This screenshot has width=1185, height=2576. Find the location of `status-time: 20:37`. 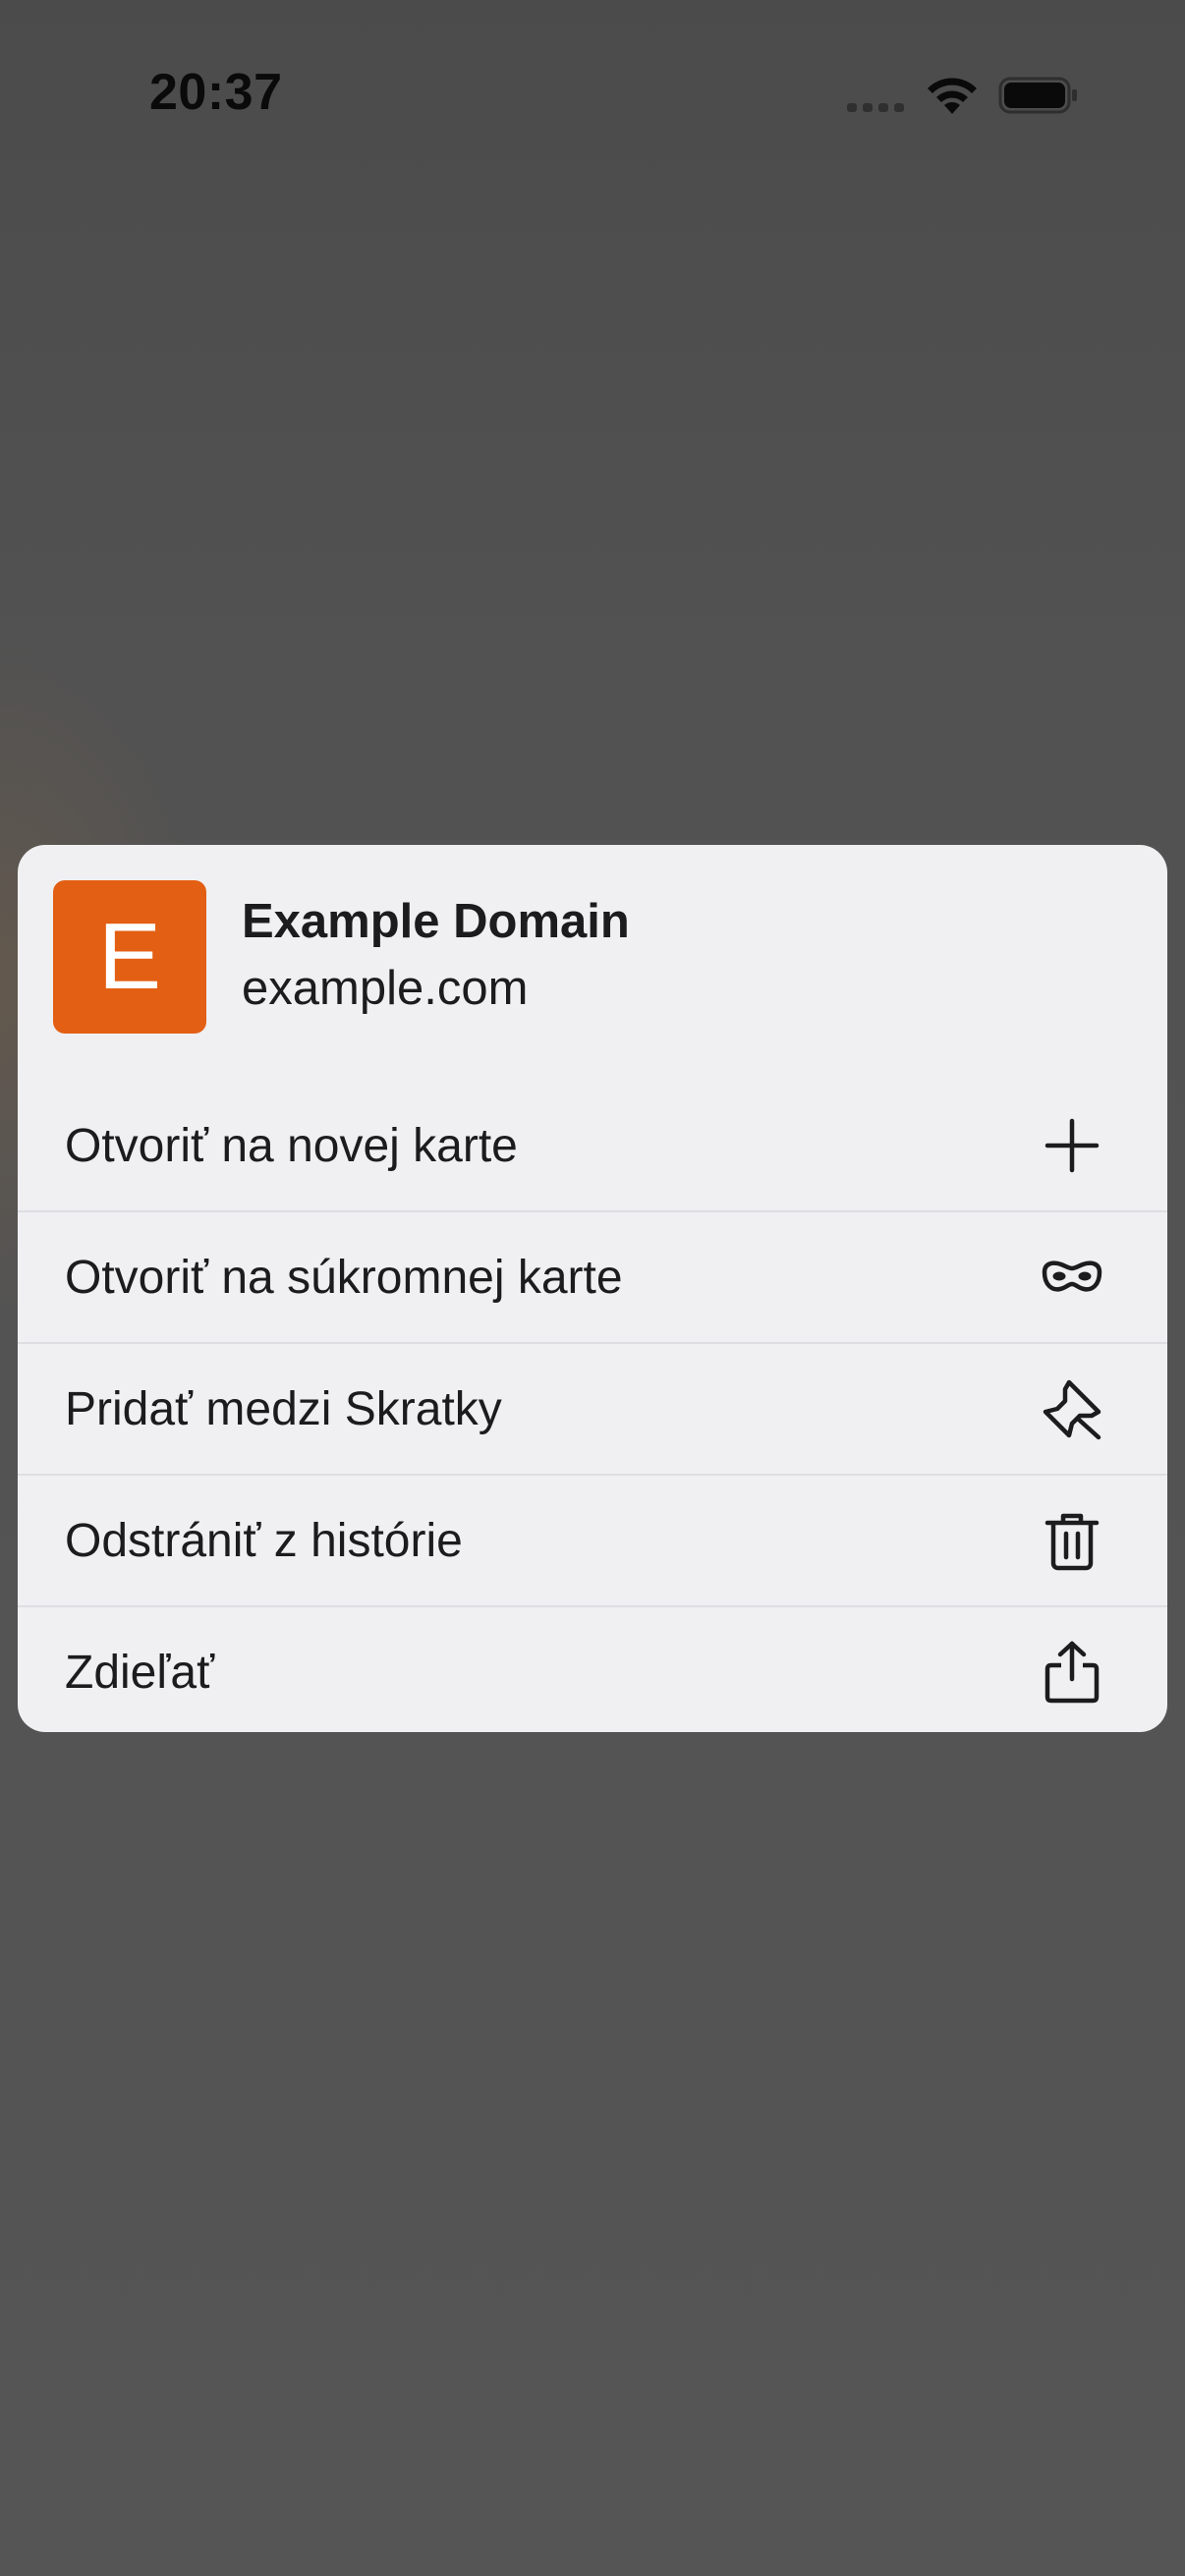

status-time: 20:37 is located at coordinates (216, 92).